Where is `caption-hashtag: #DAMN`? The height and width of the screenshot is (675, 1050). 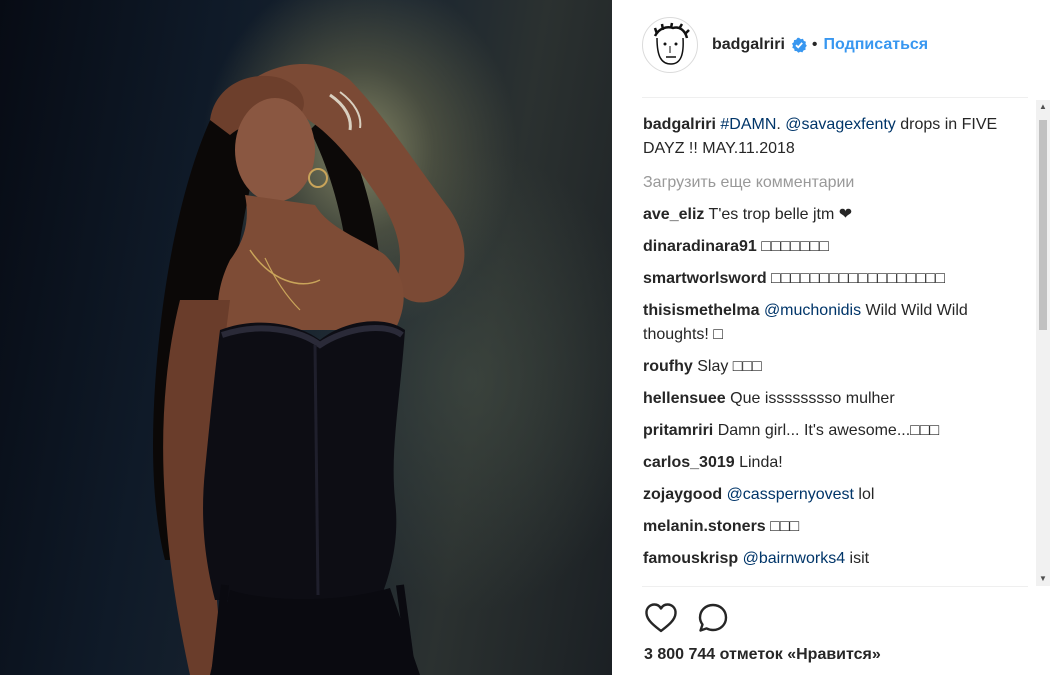 caption-hashtag: #DAMN is located at coordinates (748, 124).